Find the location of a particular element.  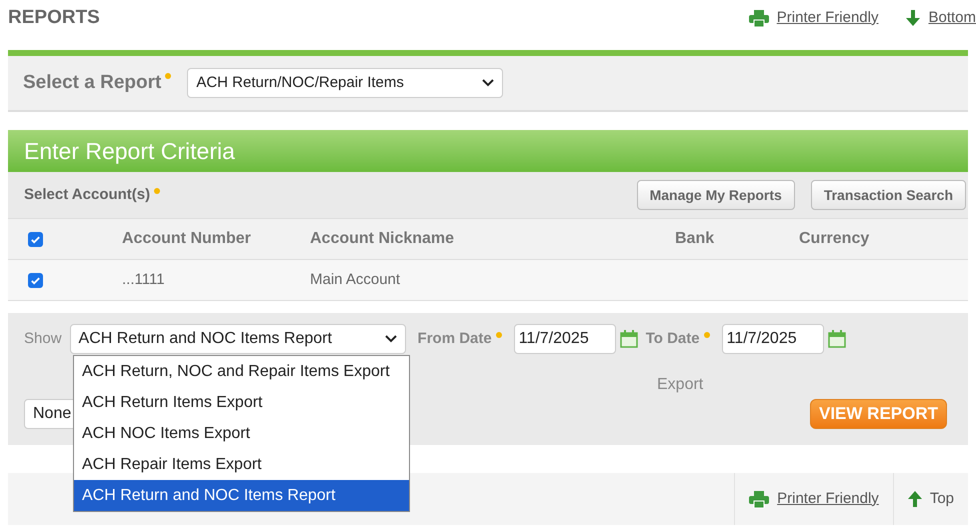

from-date-label: From Date is located at coordinates (460, 339).